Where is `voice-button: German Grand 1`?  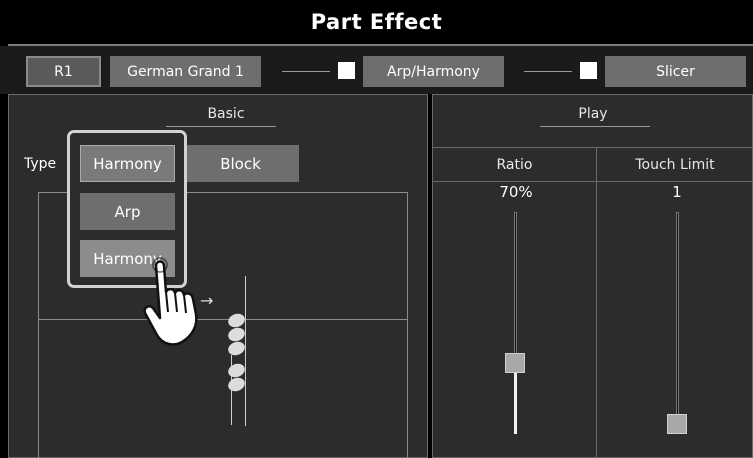
voice-button: German Grand 1 is located at coordinates (185, 71).